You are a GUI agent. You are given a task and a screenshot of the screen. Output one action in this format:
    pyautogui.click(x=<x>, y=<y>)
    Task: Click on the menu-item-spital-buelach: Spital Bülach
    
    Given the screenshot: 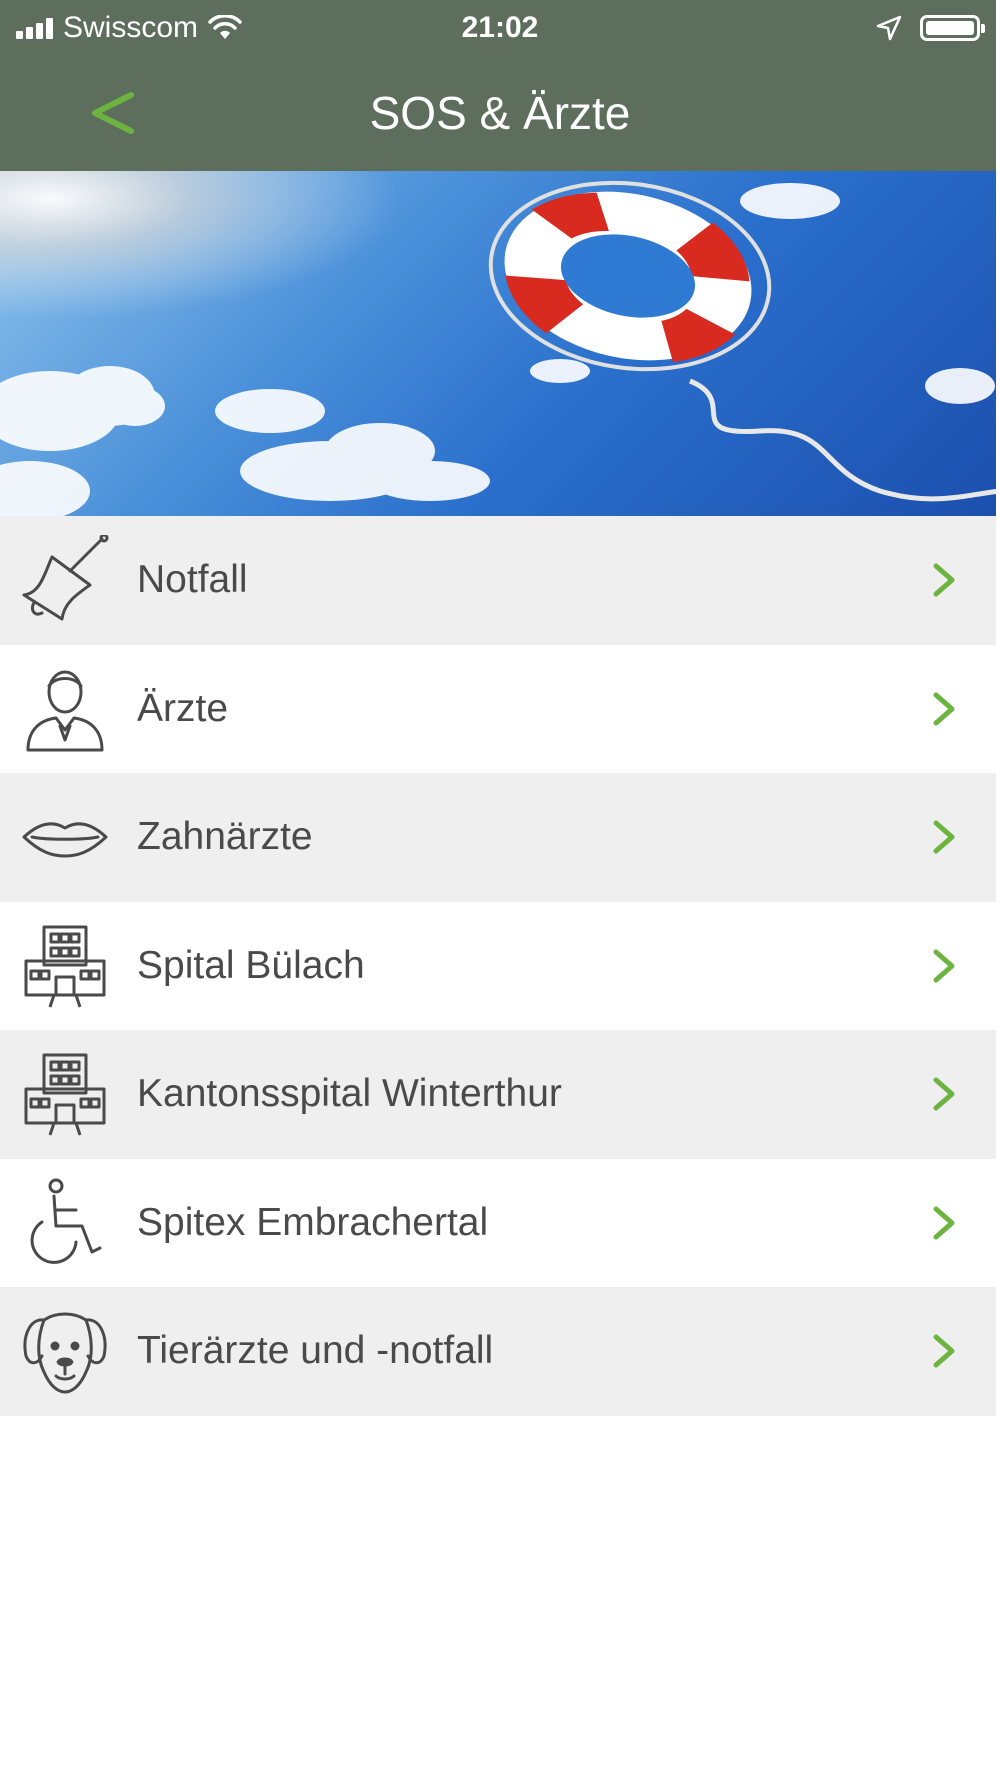 What is the action you would take?
    pyautogui.click(x=500, y=966)
    